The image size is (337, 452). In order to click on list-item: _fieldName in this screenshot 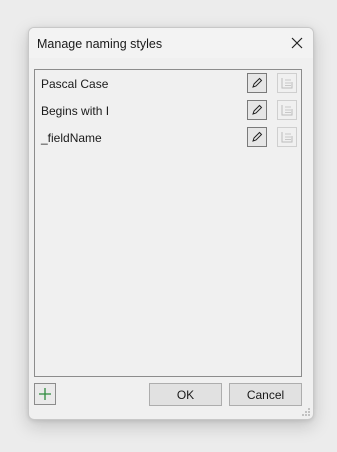, I will do `click(168, 138)`.